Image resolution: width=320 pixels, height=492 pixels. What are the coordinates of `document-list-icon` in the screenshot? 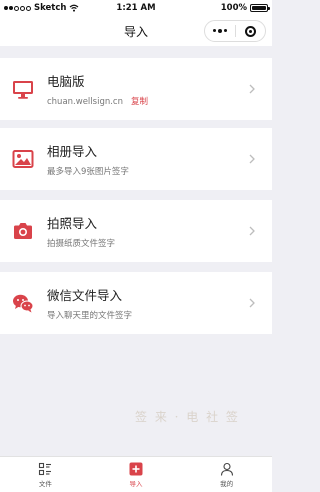 It's located at (45, 469).